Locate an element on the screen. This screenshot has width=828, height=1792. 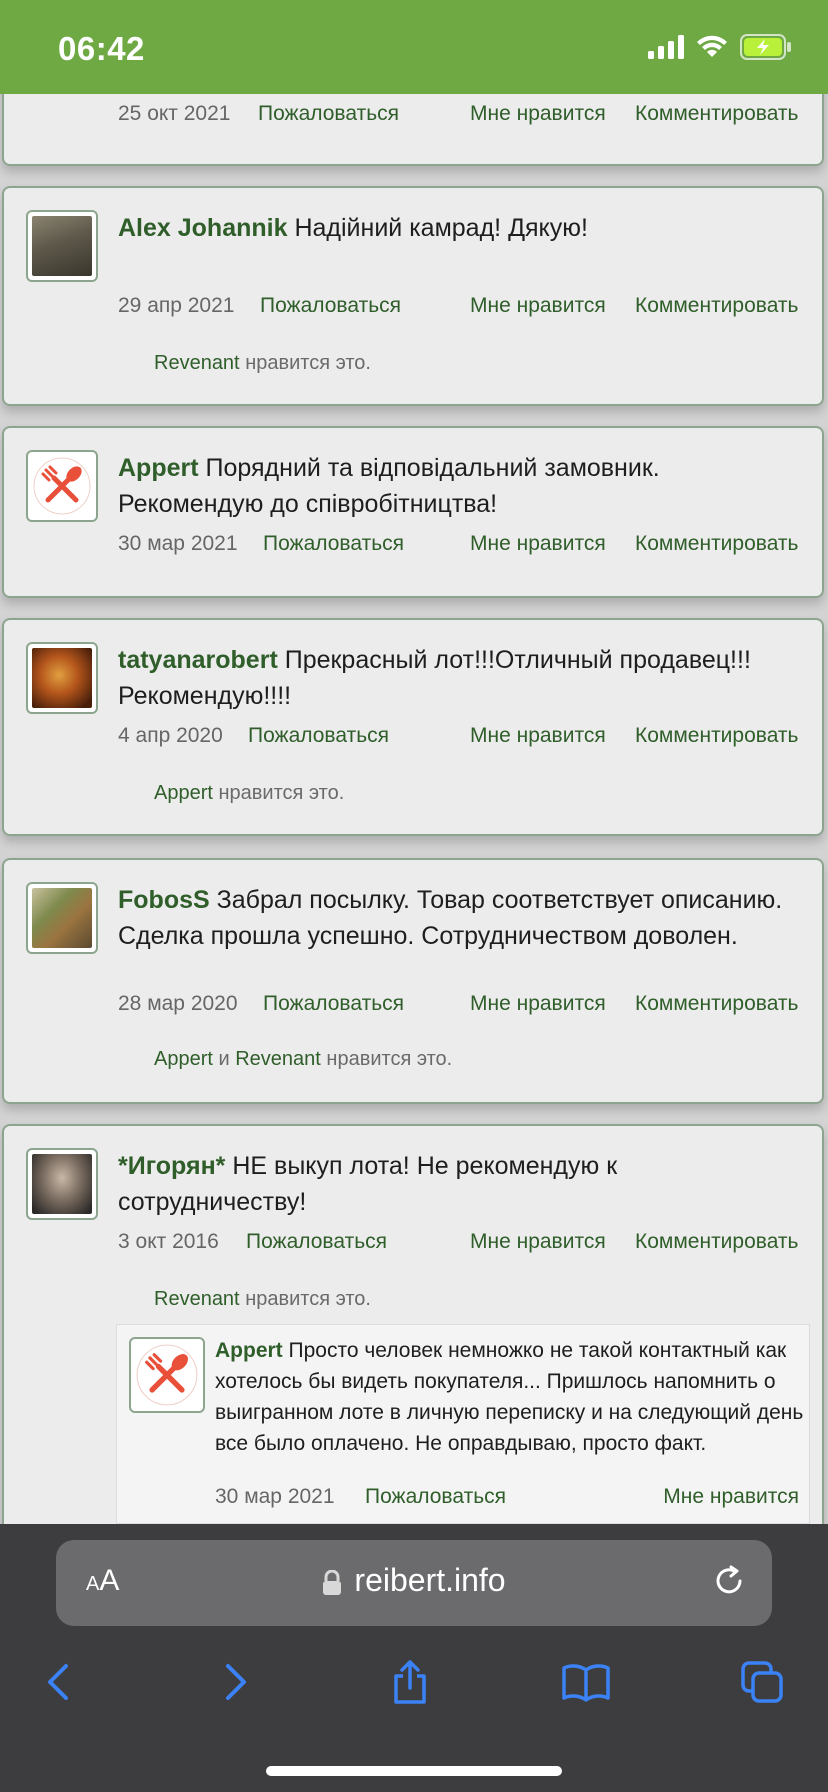
wifi-icon is located at coordinates (712, 46).